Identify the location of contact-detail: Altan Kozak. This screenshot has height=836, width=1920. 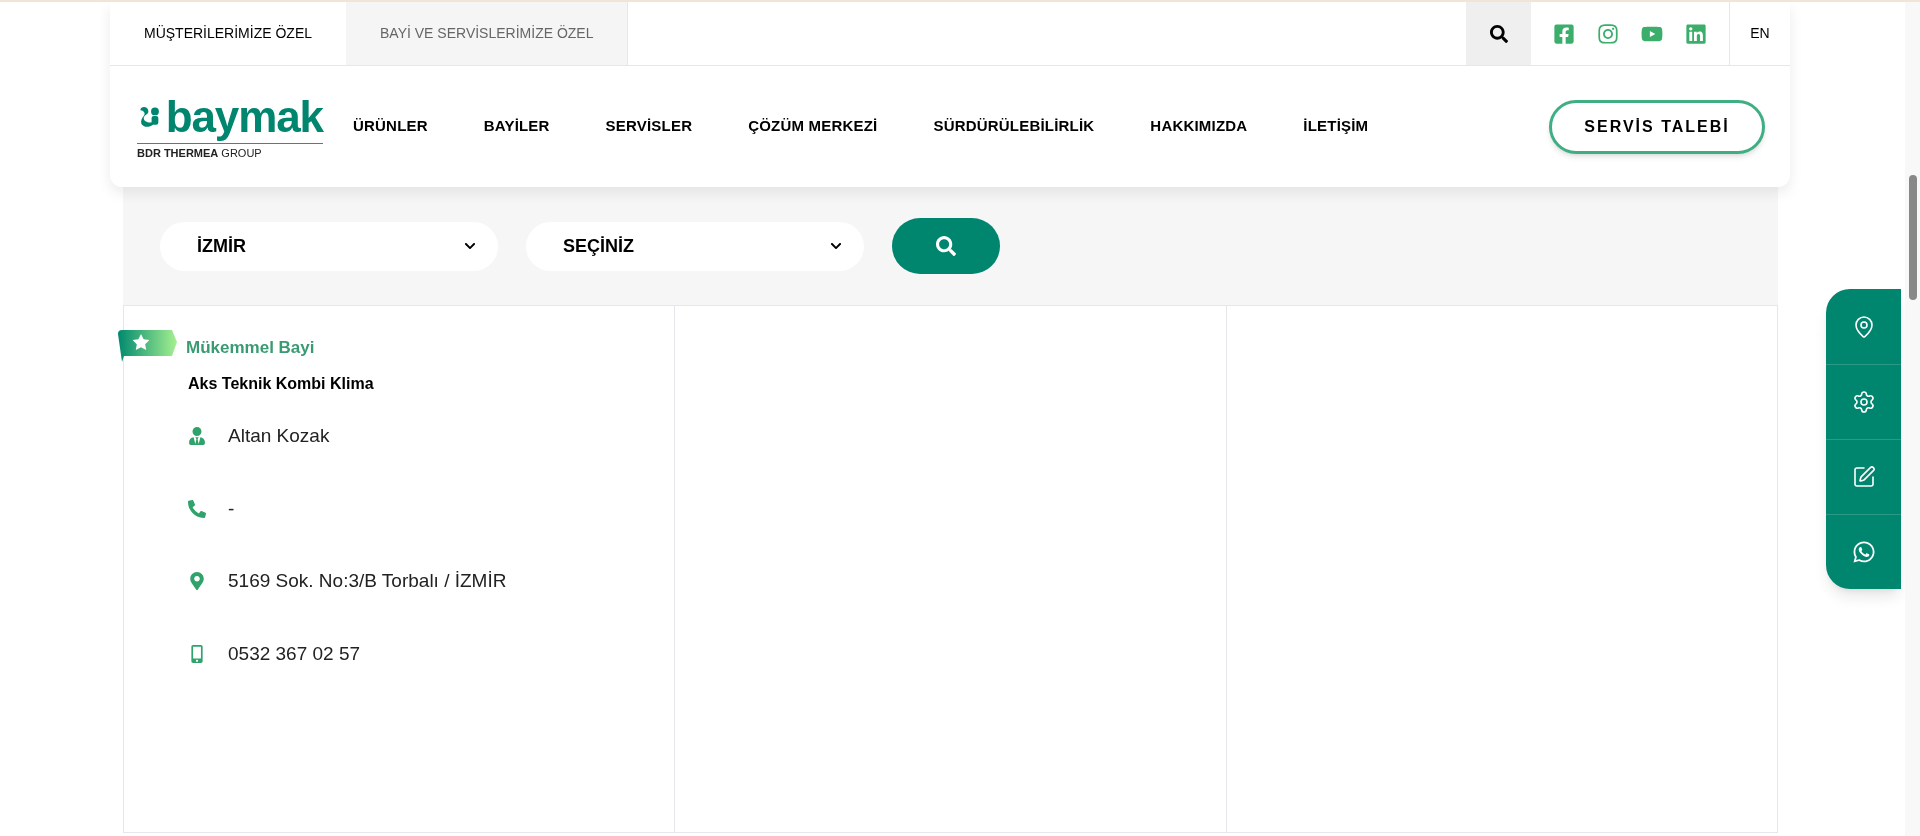
(279, 436).